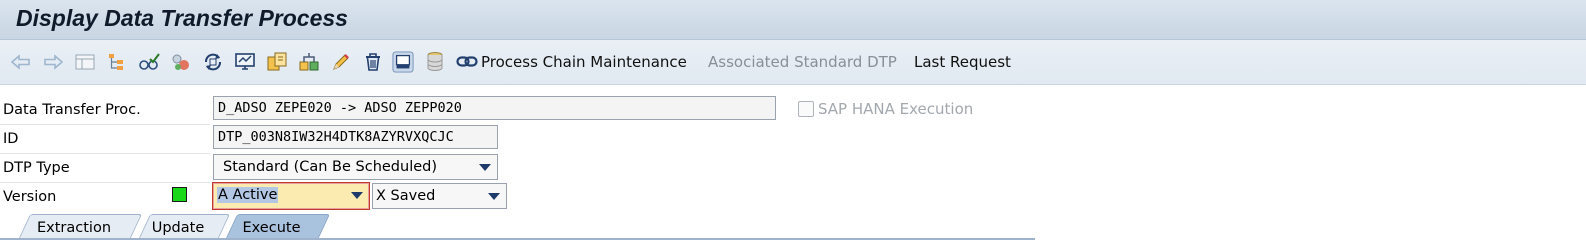 This screenshot has width=1586, height=243. What do you see at coordinates (896, 109) in the screenshot?
I see `sap-hana-execution-label: SAP HANA Execution` at bounding box center [896, 109].